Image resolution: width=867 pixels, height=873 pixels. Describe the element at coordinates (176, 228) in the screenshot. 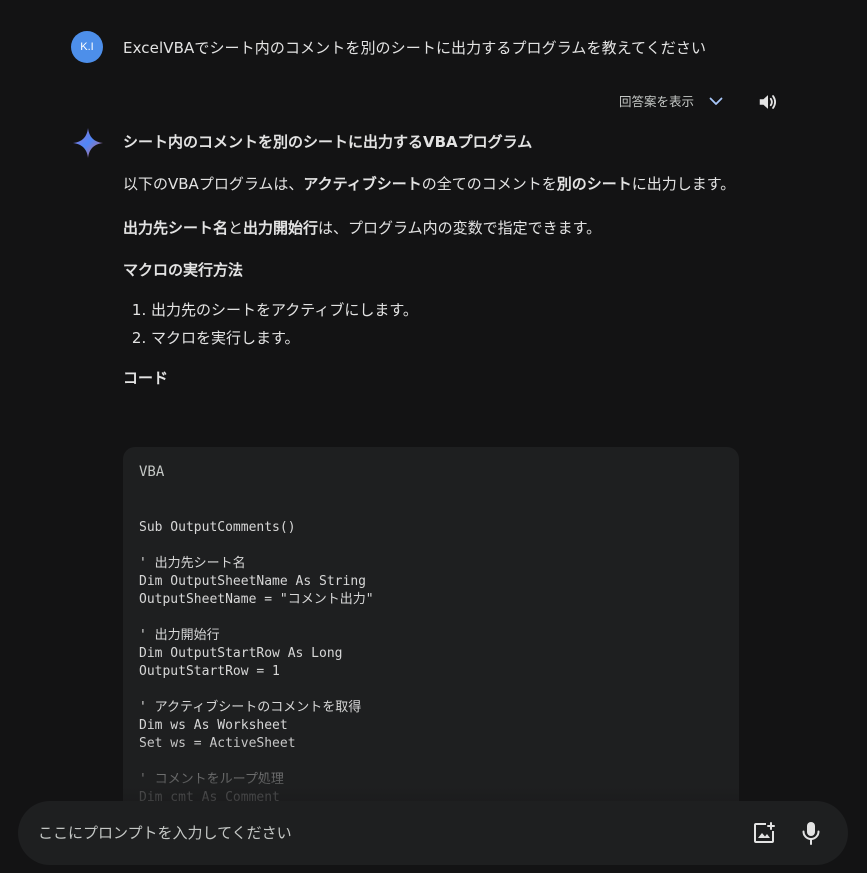

I see `bold-segment: 出力先シート名` at that location.